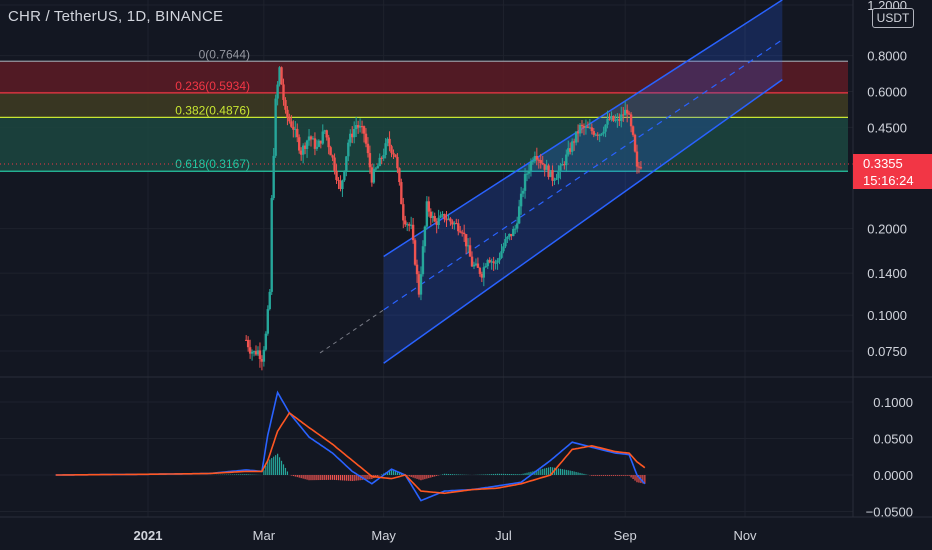 This screenshot has width=932, height=550. What do you see at coordinates (889, 512) in the screenshot?
I see `macd-tick-label: −0.0500` at bounding box center [889, 512].